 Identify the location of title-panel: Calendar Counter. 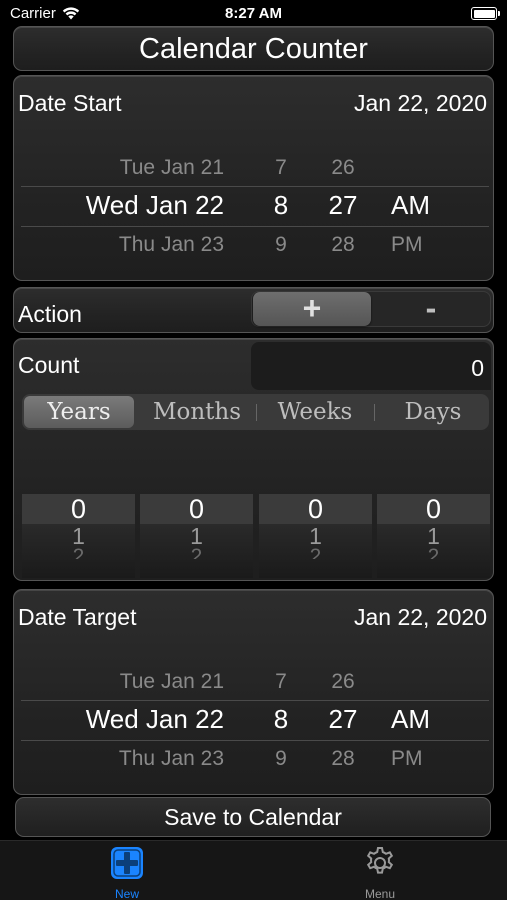
(253, 48).